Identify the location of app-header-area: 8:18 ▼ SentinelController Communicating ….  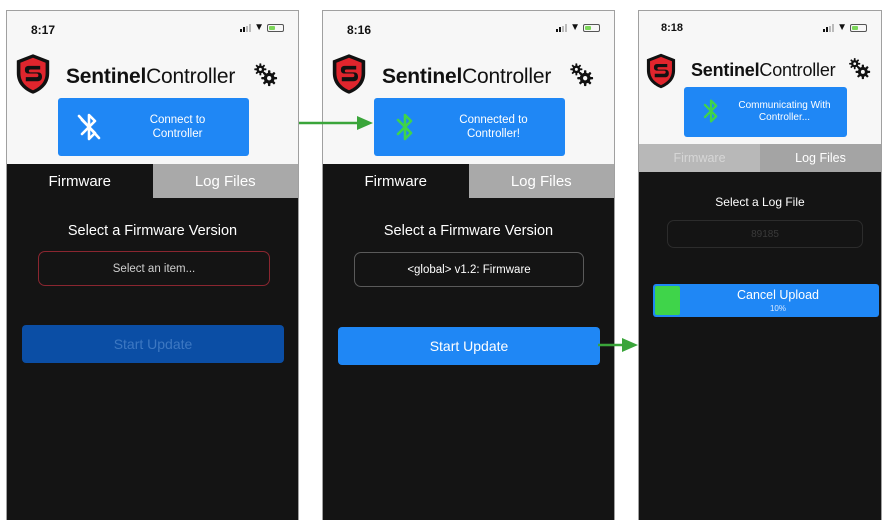
(760, 77).